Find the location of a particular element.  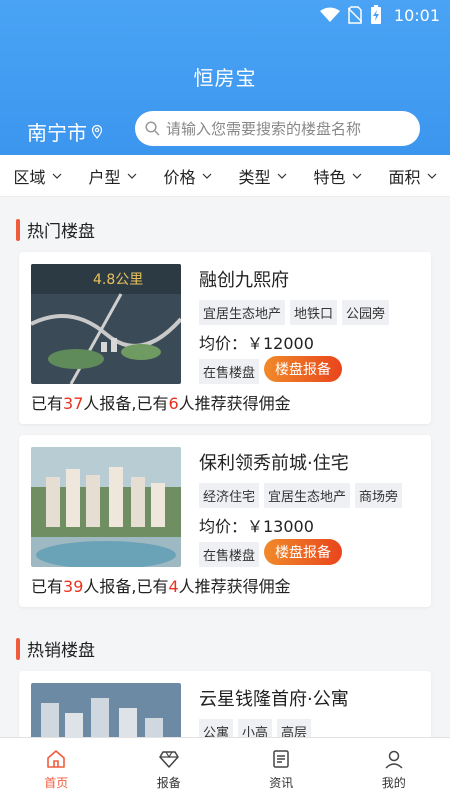

filter-label: 面积 is located at coordinates (404, 177).